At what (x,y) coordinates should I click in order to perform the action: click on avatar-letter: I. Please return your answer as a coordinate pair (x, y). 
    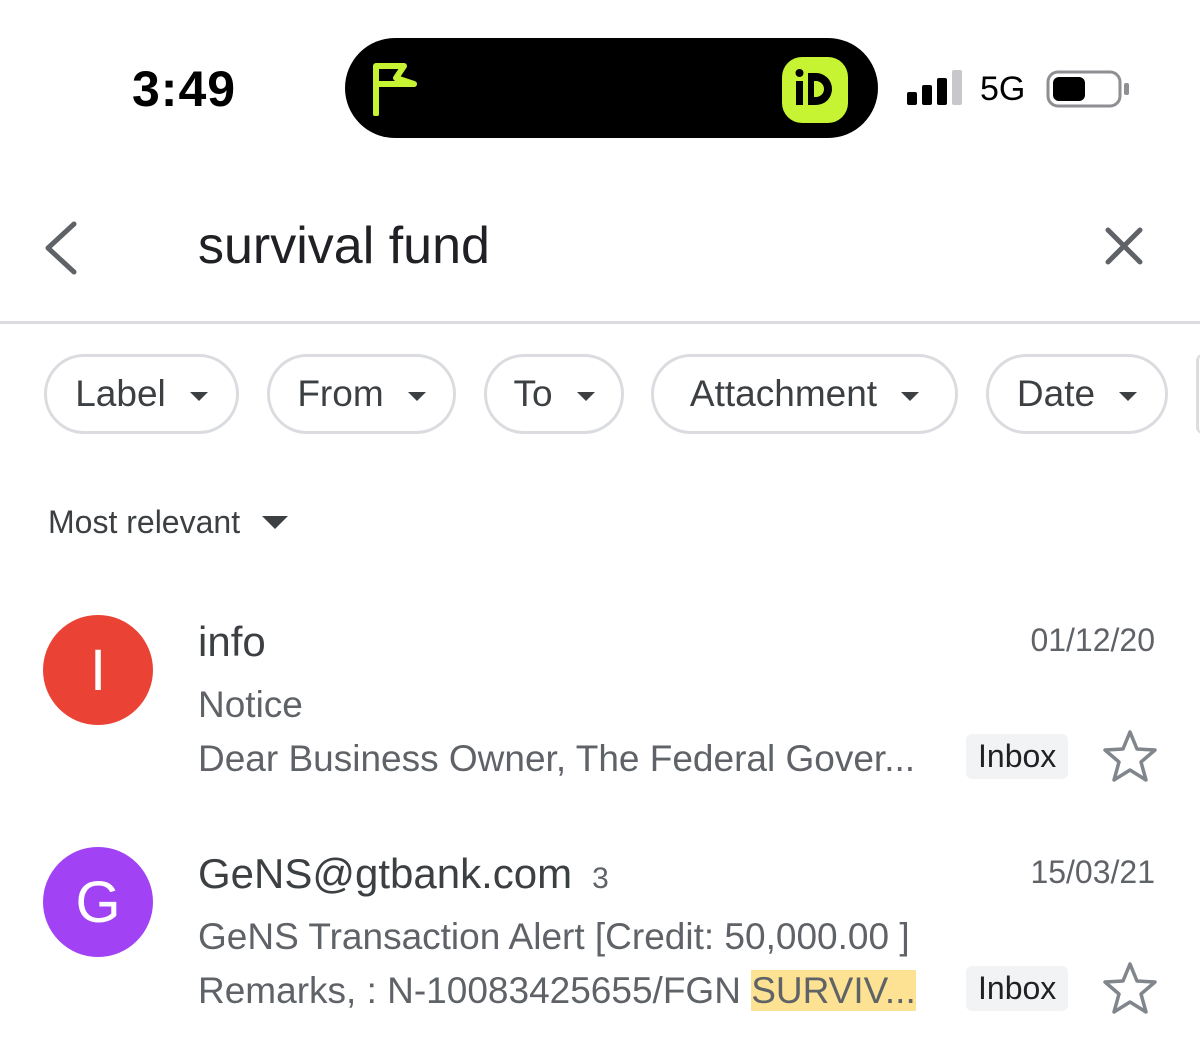
    Looking at the image, I should click on (98, 670).